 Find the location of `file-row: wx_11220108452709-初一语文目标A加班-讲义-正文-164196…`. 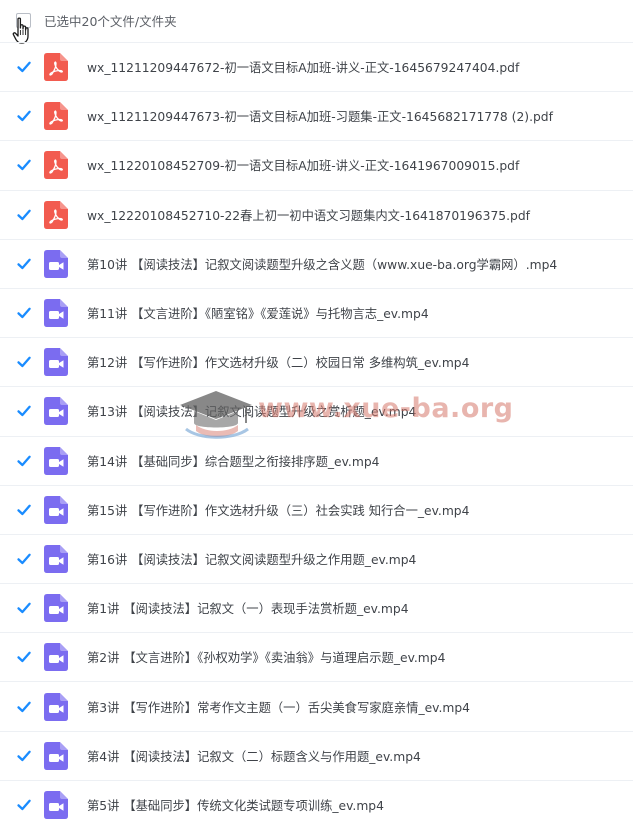

file-row: wx_11220108452709-初一语文目标A加班-讲义-正文-164196… is located at coordinates (316, 164).